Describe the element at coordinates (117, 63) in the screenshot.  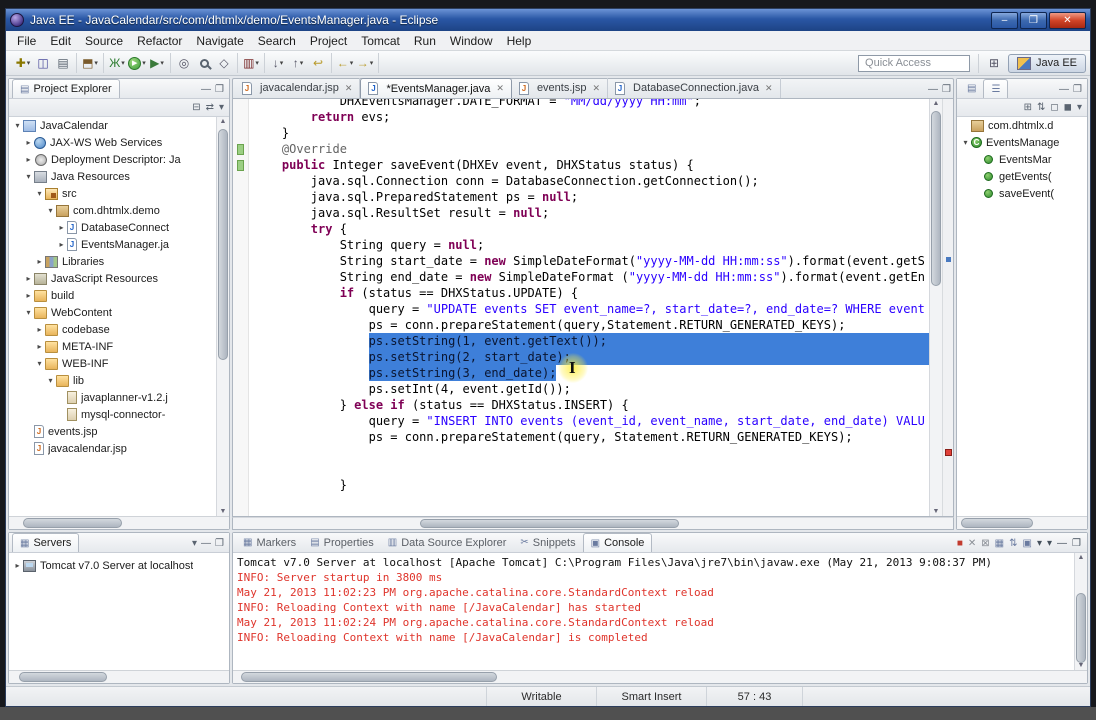
I see `debug-button: Ж ▾` at that location.